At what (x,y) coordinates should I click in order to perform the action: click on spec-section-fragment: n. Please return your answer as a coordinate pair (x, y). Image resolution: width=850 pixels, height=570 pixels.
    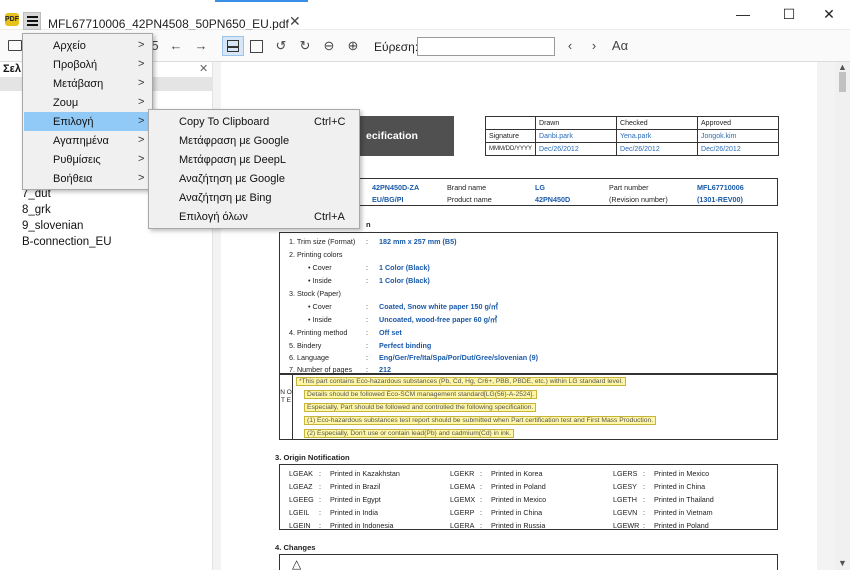
    Looking at the image, I should click on (368, 224).